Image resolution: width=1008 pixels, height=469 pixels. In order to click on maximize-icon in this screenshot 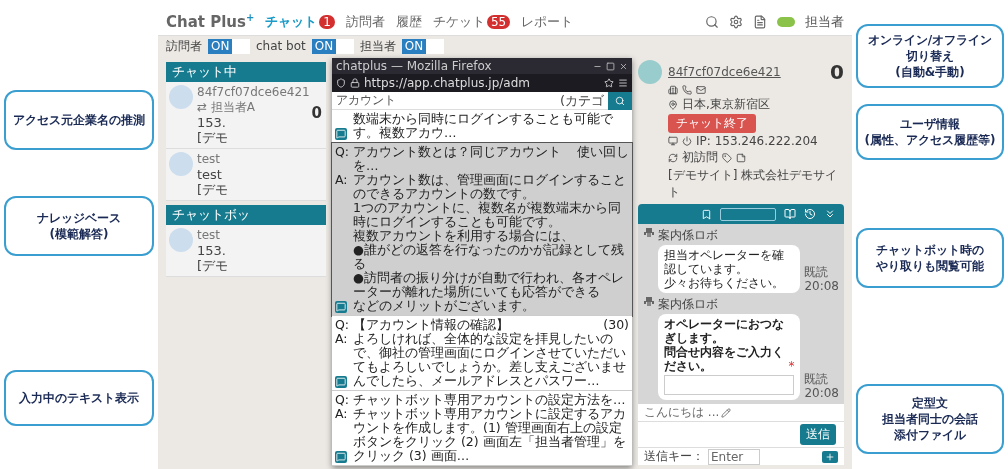, I will do `click(610, 66)`.